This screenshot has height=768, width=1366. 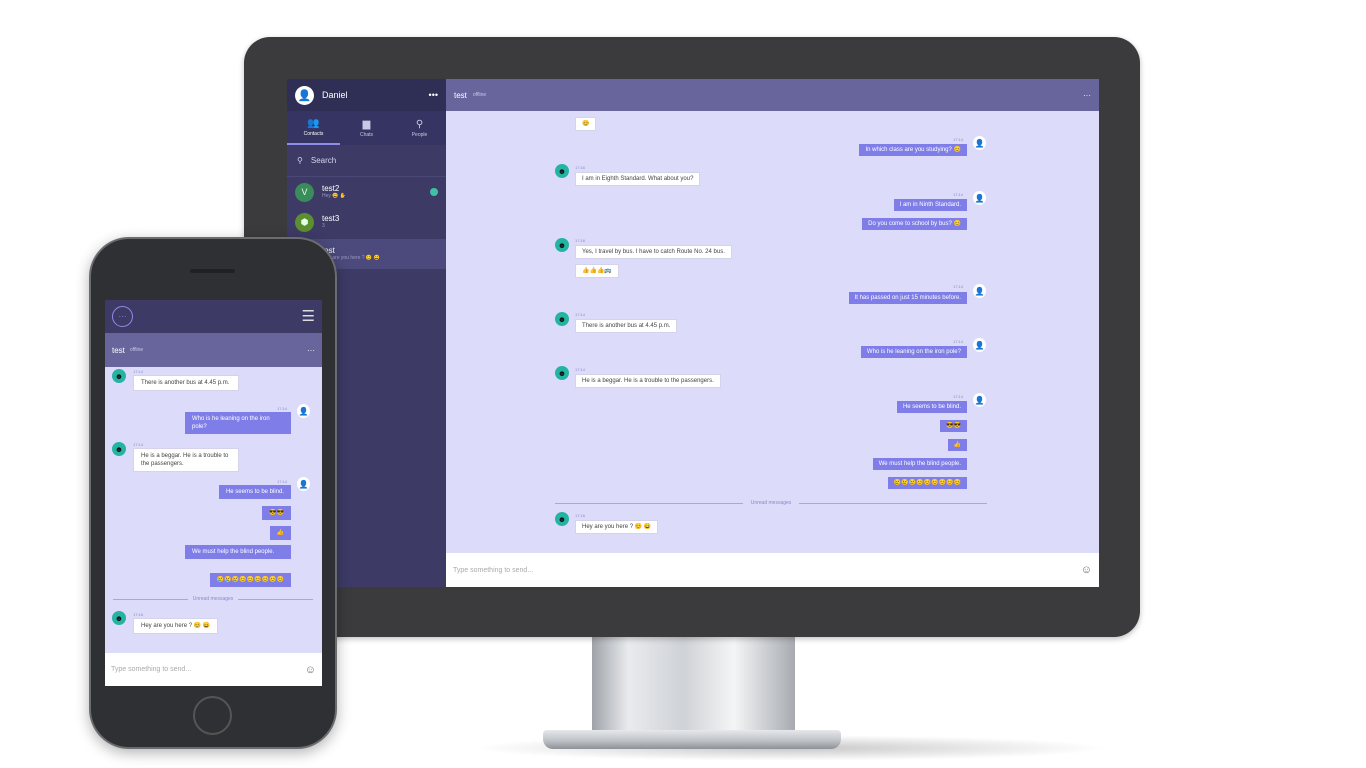 I want to click on message-text: I am in Ninth Standard., so click(x=930, y=205).